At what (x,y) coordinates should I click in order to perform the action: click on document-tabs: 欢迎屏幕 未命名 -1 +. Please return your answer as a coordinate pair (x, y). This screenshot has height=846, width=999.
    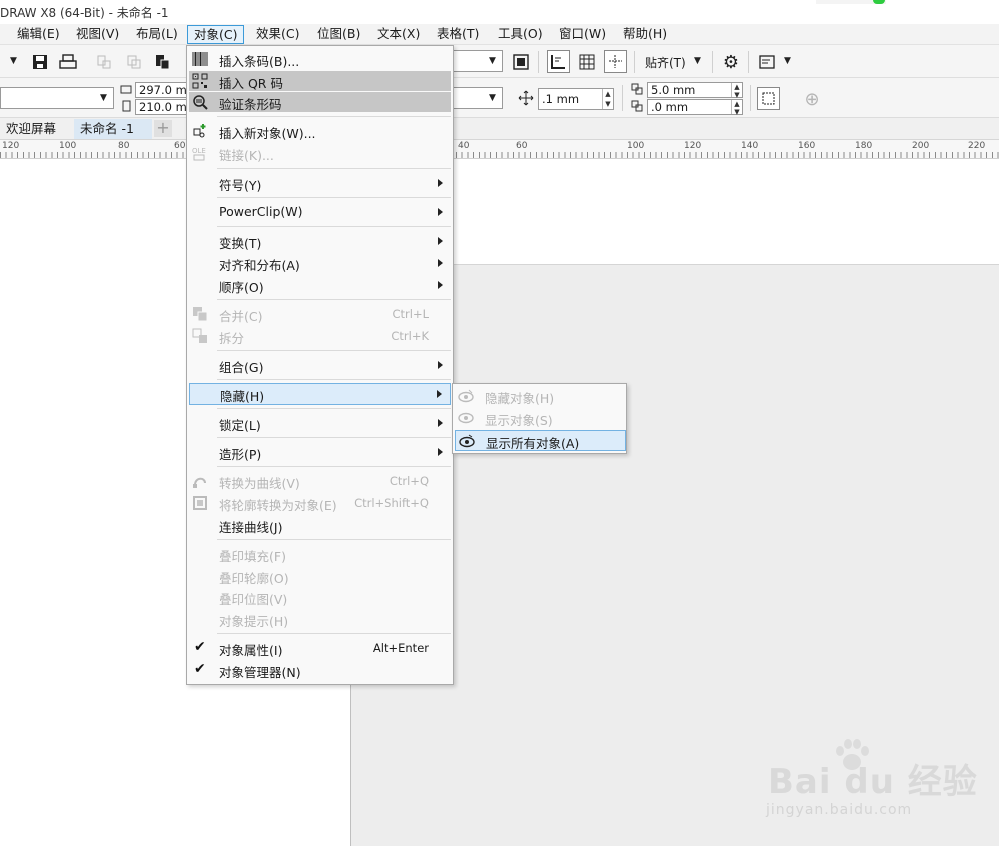
    Looking at the image, I should click on (499, 129).